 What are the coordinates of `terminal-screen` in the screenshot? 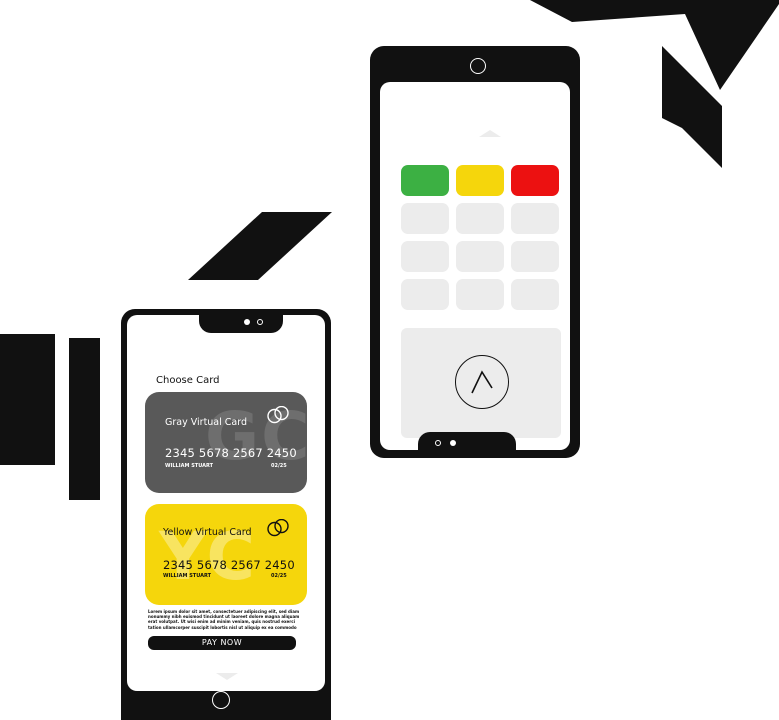 It's located at (475, 266).